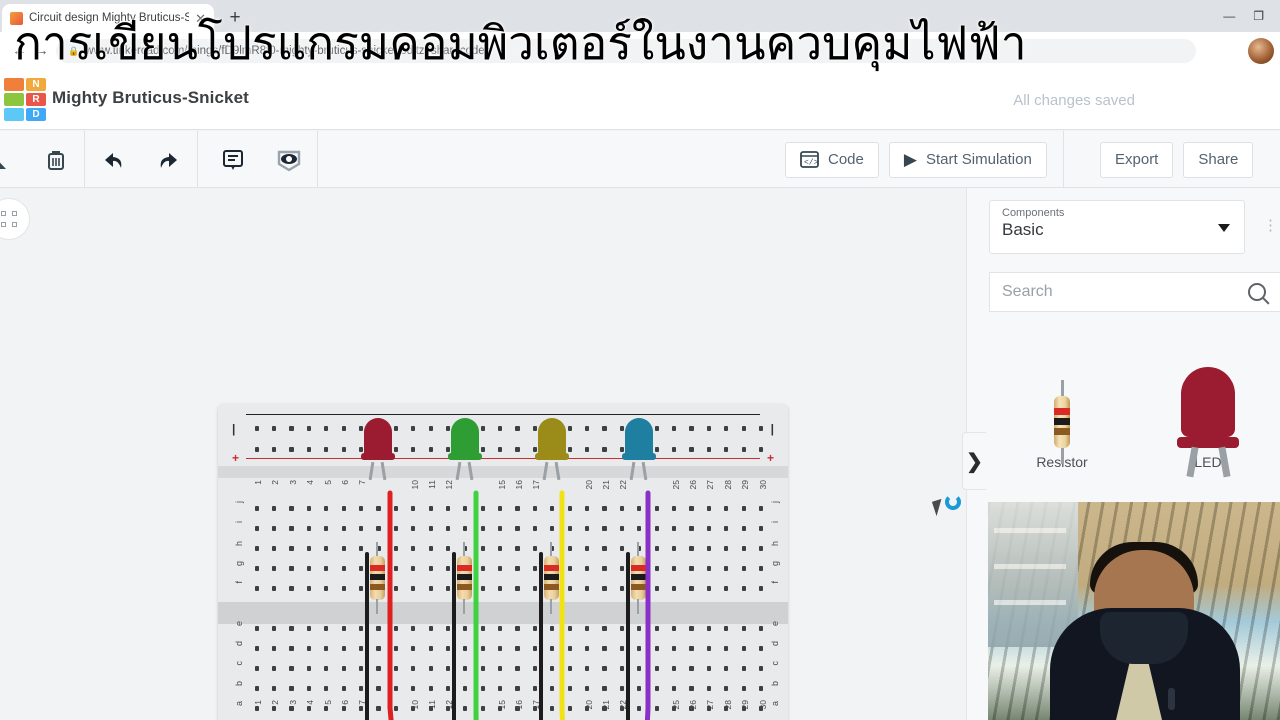  What do you see at coordinates (56, 159) in the screenshot?
I see `delete-tool-button` at bounding box center [56, 159].